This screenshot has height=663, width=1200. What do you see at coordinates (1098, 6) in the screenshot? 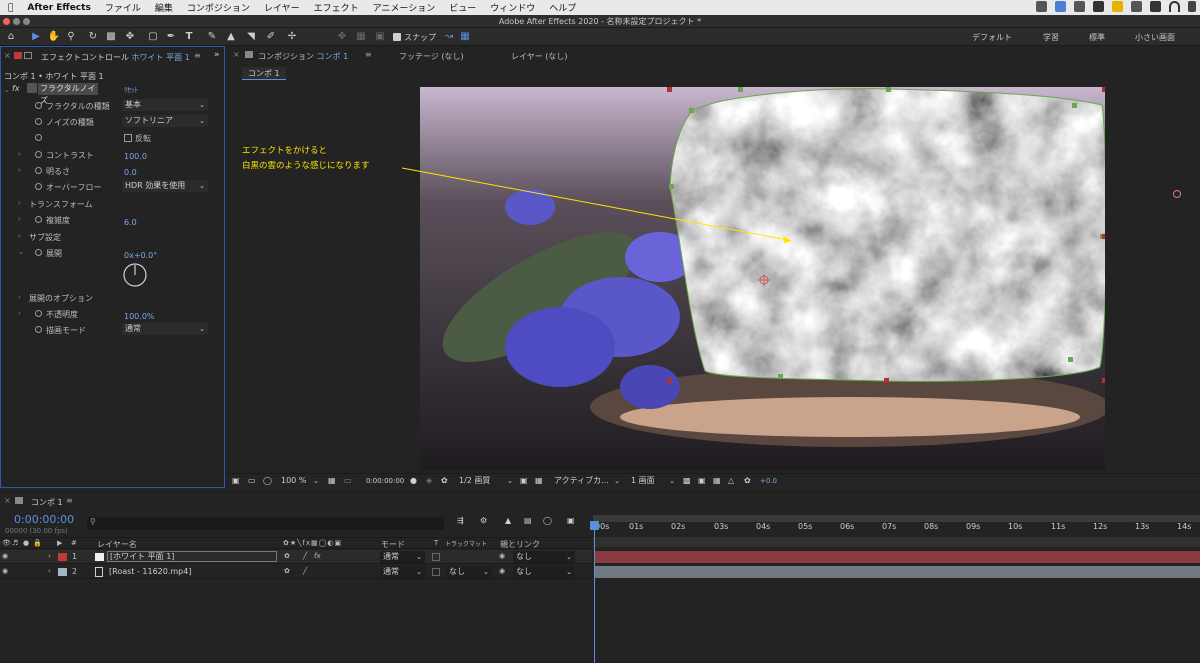
I see `tray-dropbox-icon` at bounding box center [1098, 6].